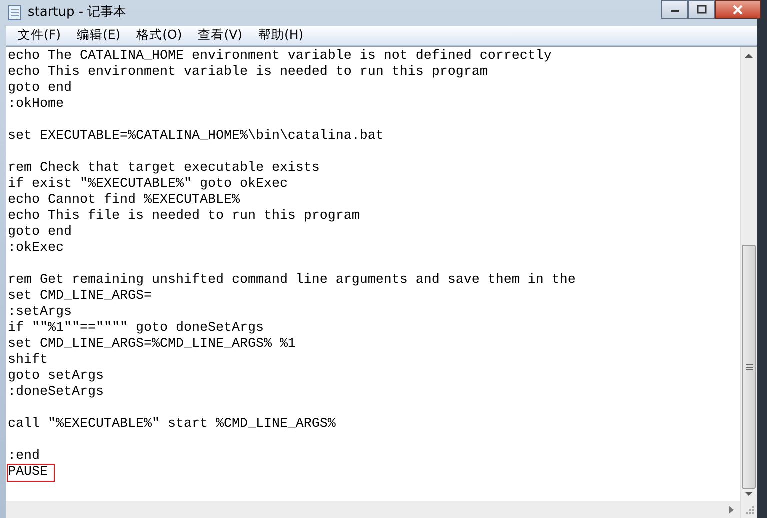  Describe the element at coordinates (56, 377) in the screenshot. I see `code-line: goto setArgs` at that location.